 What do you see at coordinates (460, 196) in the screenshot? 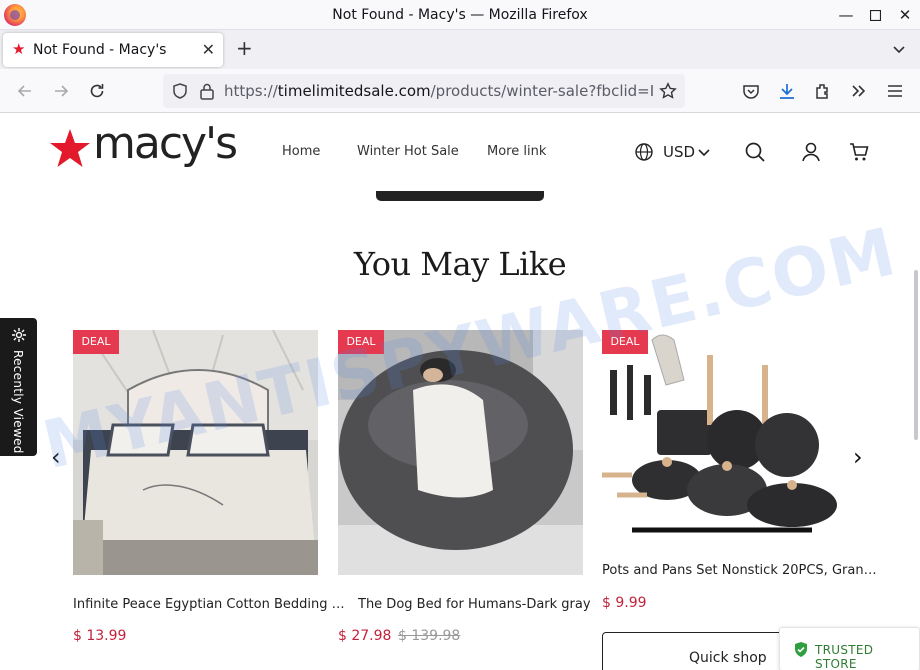
I see `cut-off-dark-button` at bounding box center [460, 196].